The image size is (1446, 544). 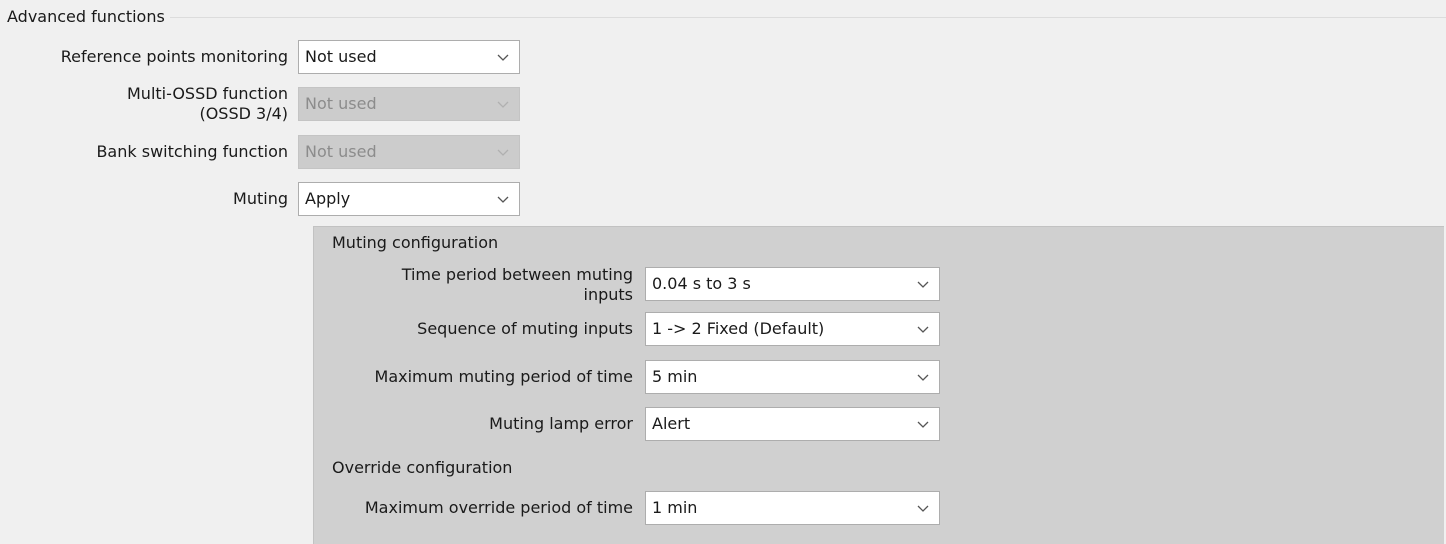 What do you see at coordinates (503, 376) in the screenshot?
I see `max-muting-period-label: Maximum muting period of time` at bounding box center [503, 376].